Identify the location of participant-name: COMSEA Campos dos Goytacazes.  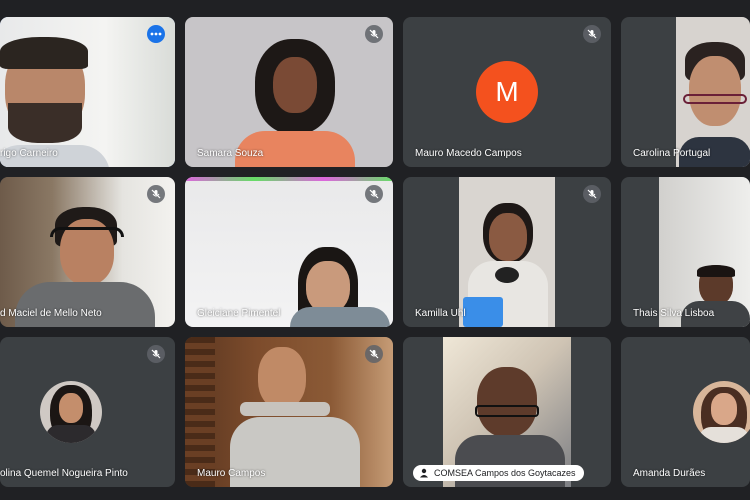
(505, 473).